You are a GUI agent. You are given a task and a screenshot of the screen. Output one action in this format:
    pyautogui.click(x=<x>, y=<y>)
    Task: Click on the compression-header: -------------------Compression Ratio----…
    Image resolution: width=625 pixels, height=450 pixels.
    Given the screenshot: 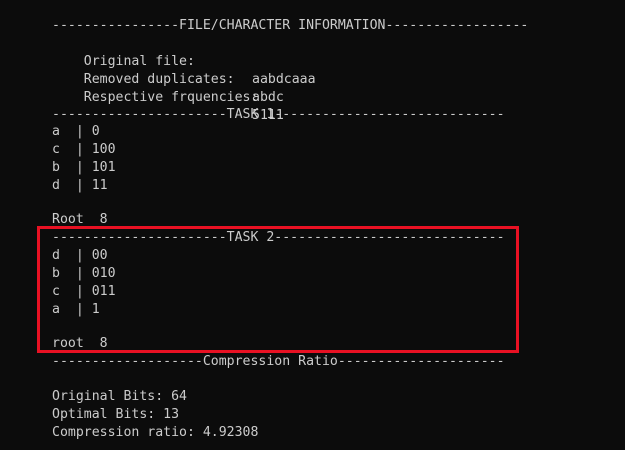 What is the action you would take?
    pyautogui.click(x=278, y=361)
    